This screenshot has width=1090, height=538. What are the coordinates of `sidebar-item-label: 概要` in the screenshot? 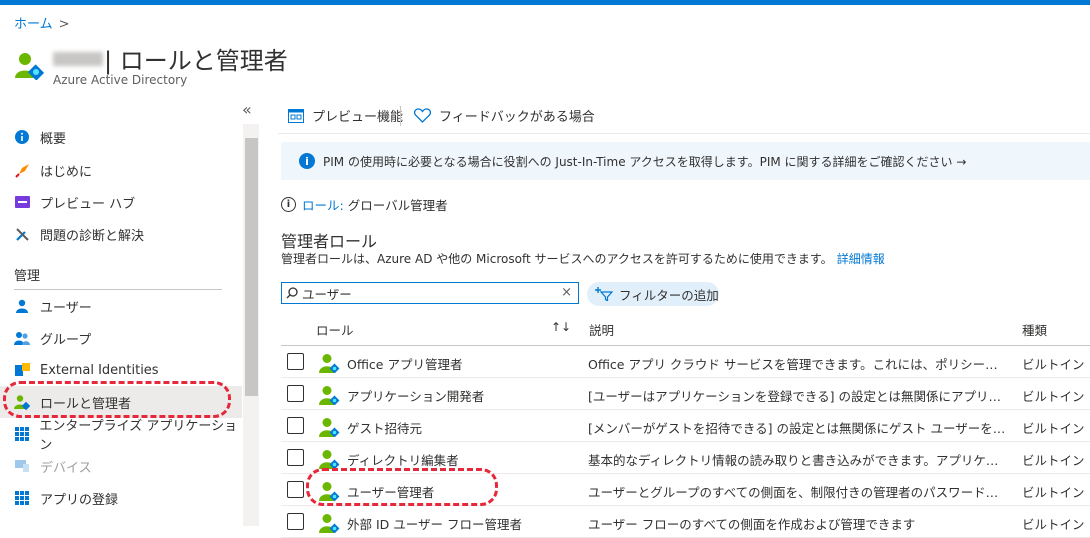 It's located at (53, 139).